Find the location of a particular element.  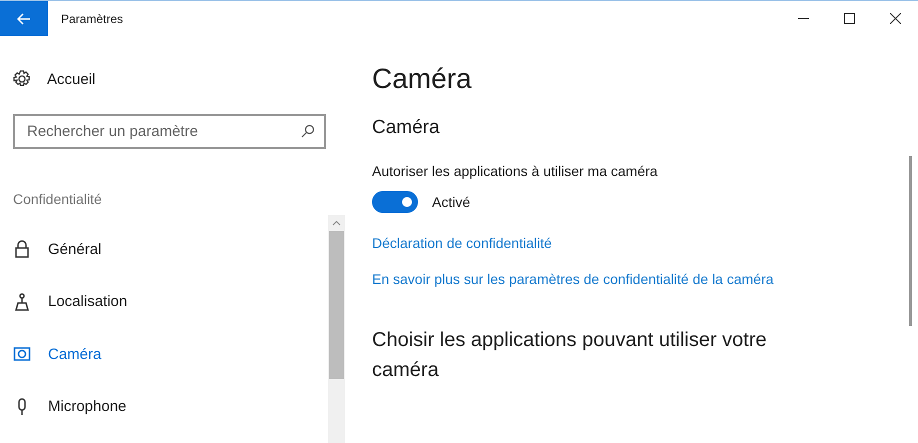

section-label: Confidentialité is located at coordinates (58, 199).